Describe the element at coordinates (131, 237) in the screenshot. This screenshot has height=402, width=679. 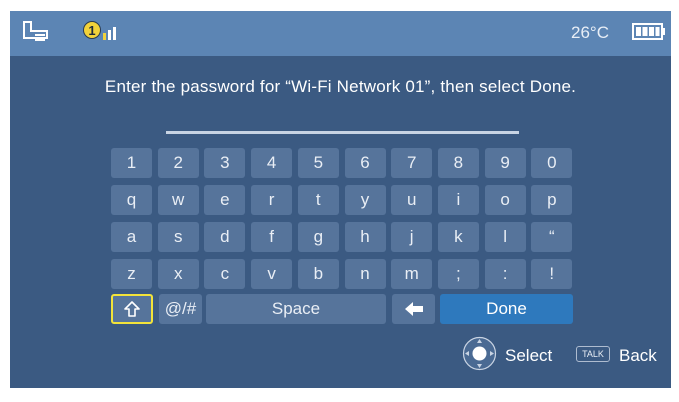
I see `keyboard-key: a` at that location.